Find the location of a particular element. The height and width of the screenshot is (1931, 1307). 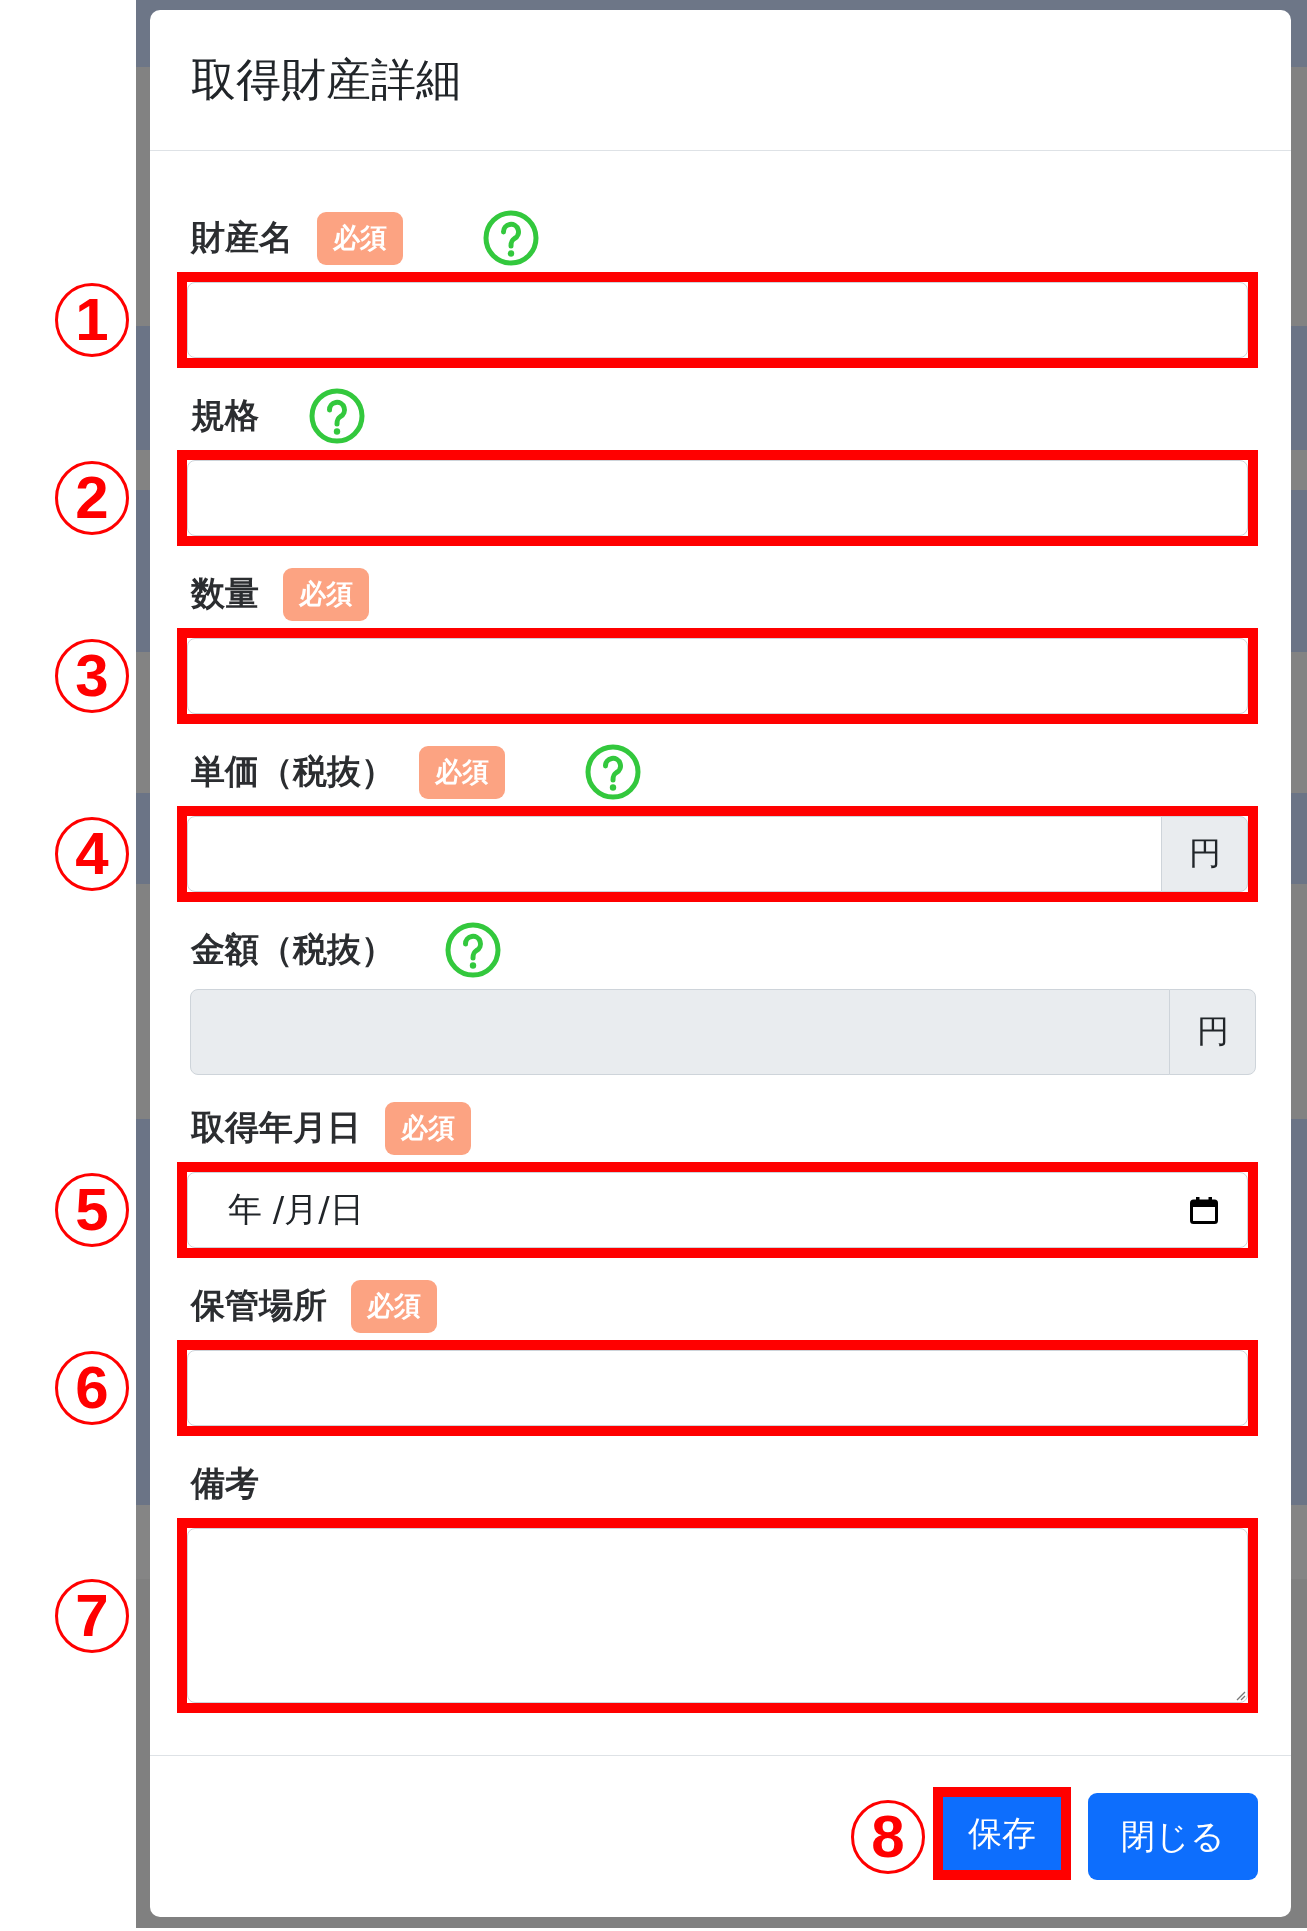

step-marker: 4 is located at coordinates (92, 854).